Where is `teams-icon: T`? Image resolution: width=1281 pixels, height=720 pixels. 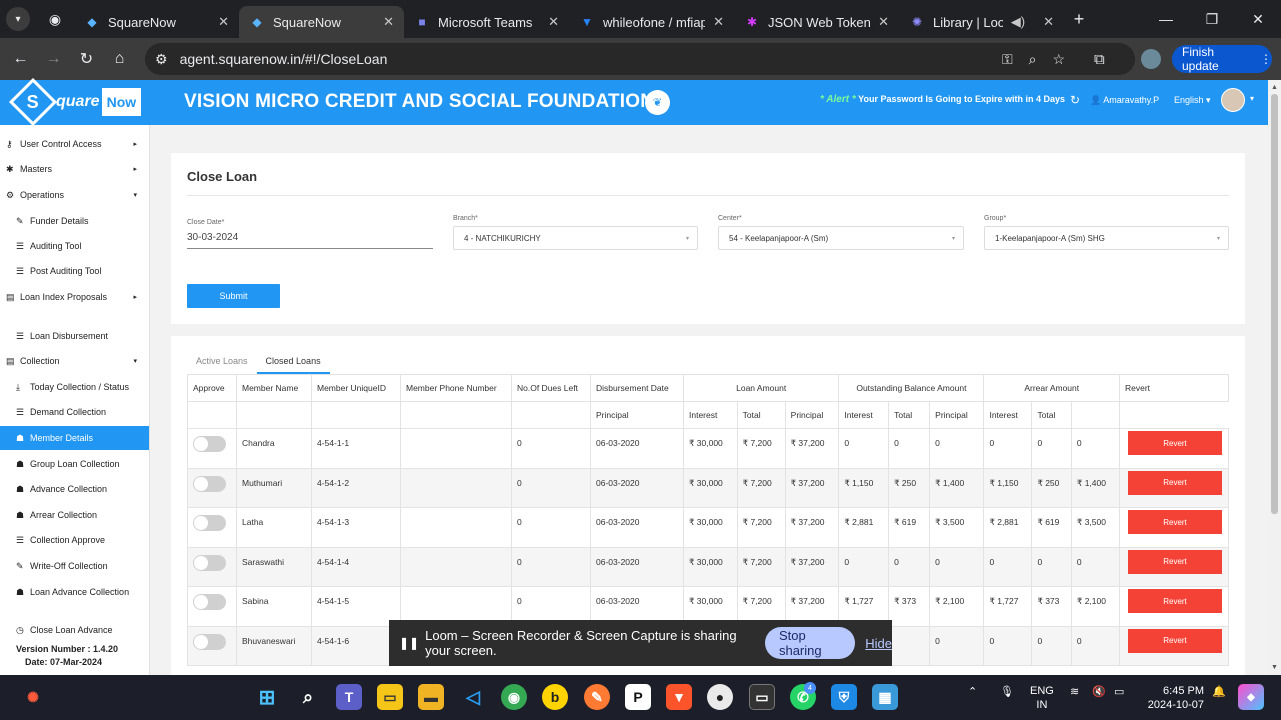 teams-icon: T is located at coordinates (349, 697).